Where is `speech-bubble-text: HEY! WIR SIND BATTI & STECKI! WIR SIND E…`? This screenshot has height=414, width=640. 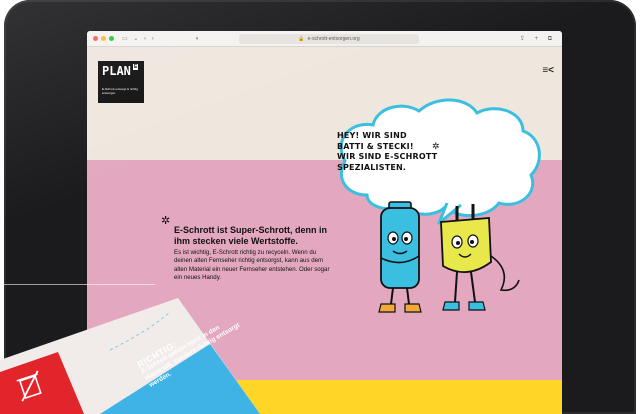
speech-bubble-text: HEY! WIR SIND BATTI & STECKI! WIR SIND E… is located at coordinates (397, 152).